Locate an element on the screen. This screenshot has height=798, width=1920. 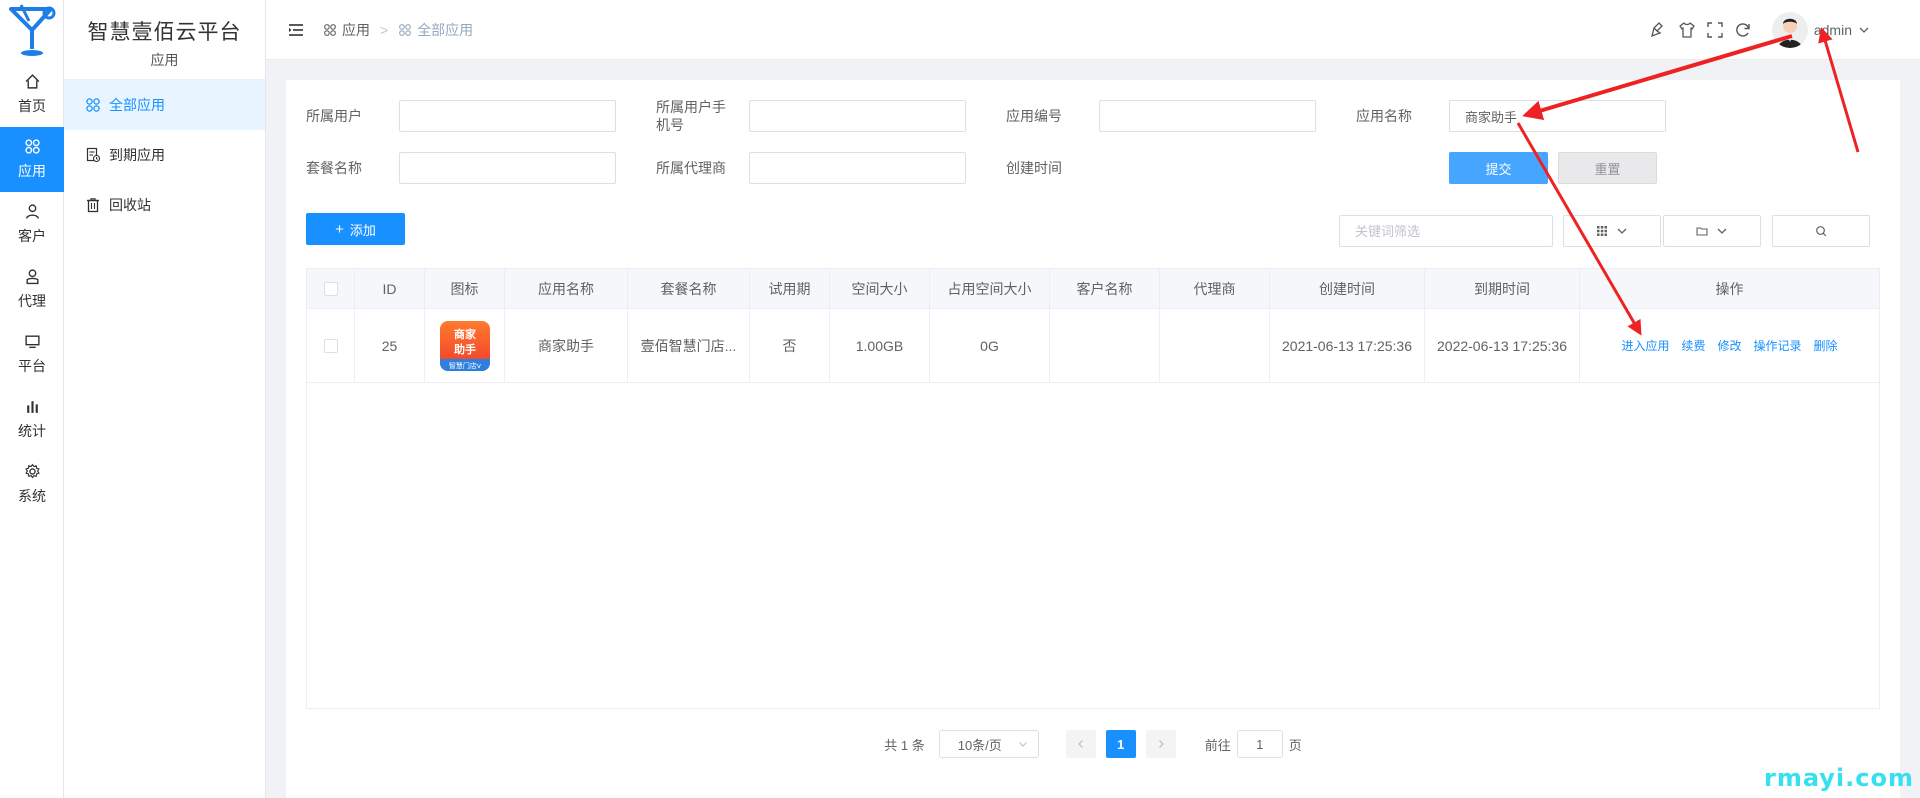
cell-agent is located at coordinates (1215, 345).